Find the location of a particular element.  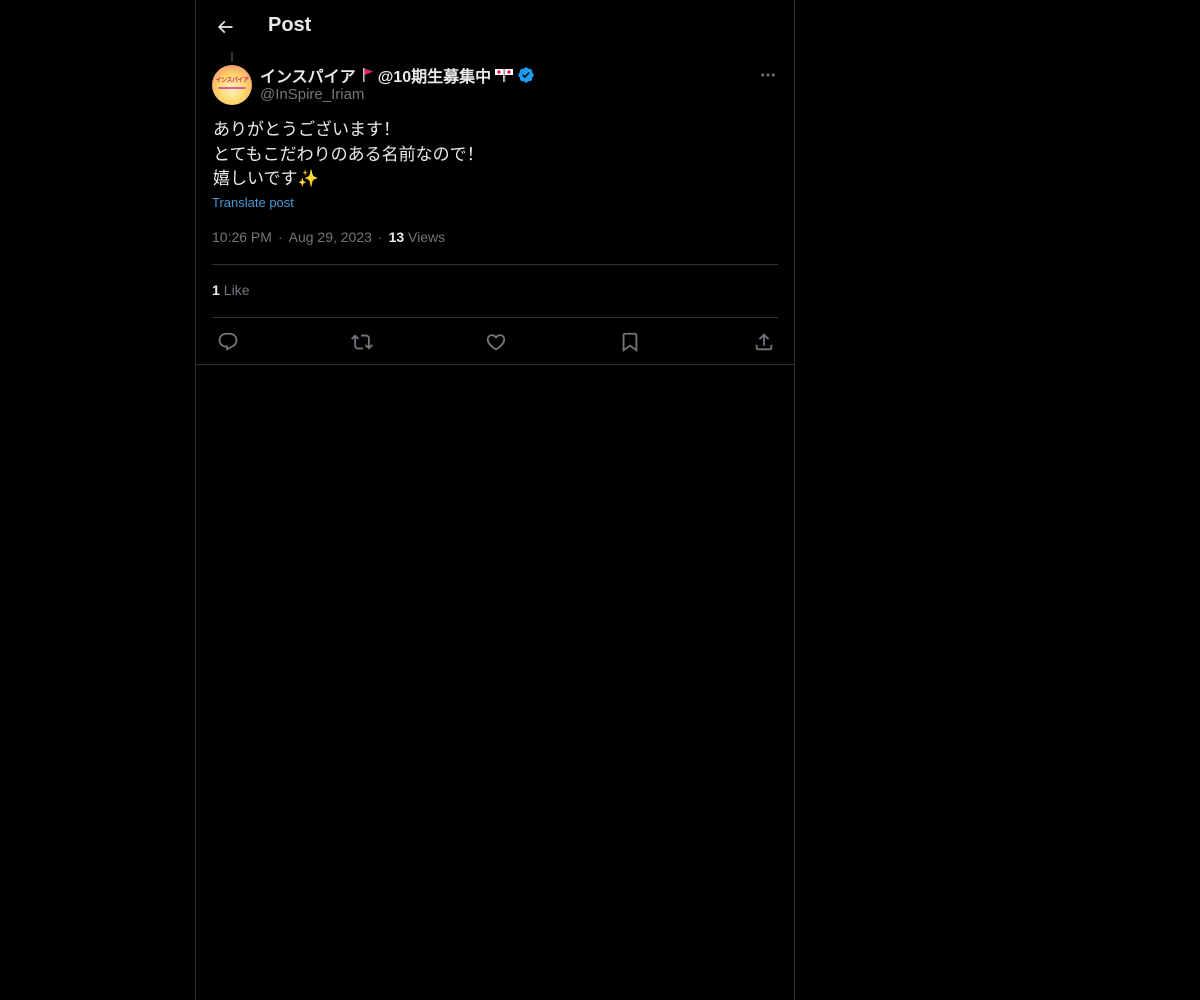

heart-icon is located at coordinates (496, 342).